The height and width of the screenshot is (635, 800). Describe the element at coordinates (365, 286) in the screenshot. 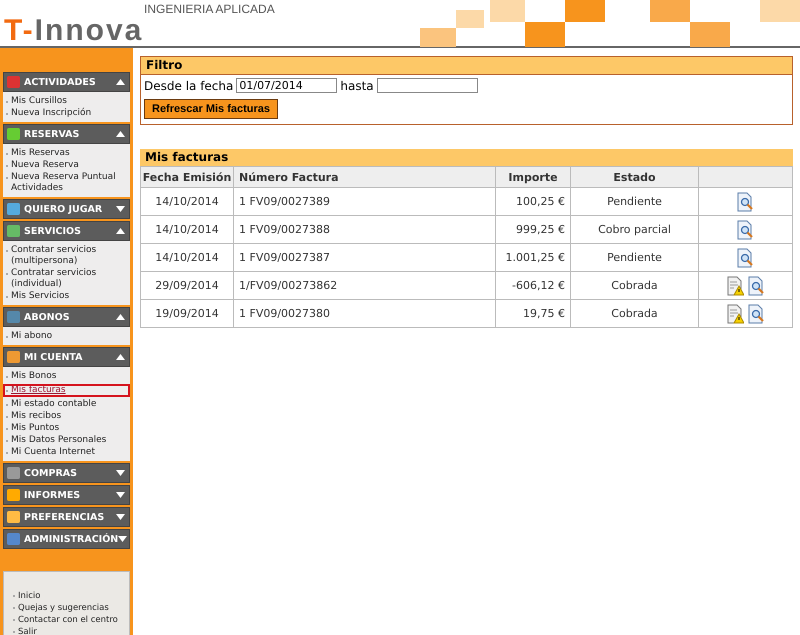

I see `table-cell: 1/FV09/00273862` at that location.